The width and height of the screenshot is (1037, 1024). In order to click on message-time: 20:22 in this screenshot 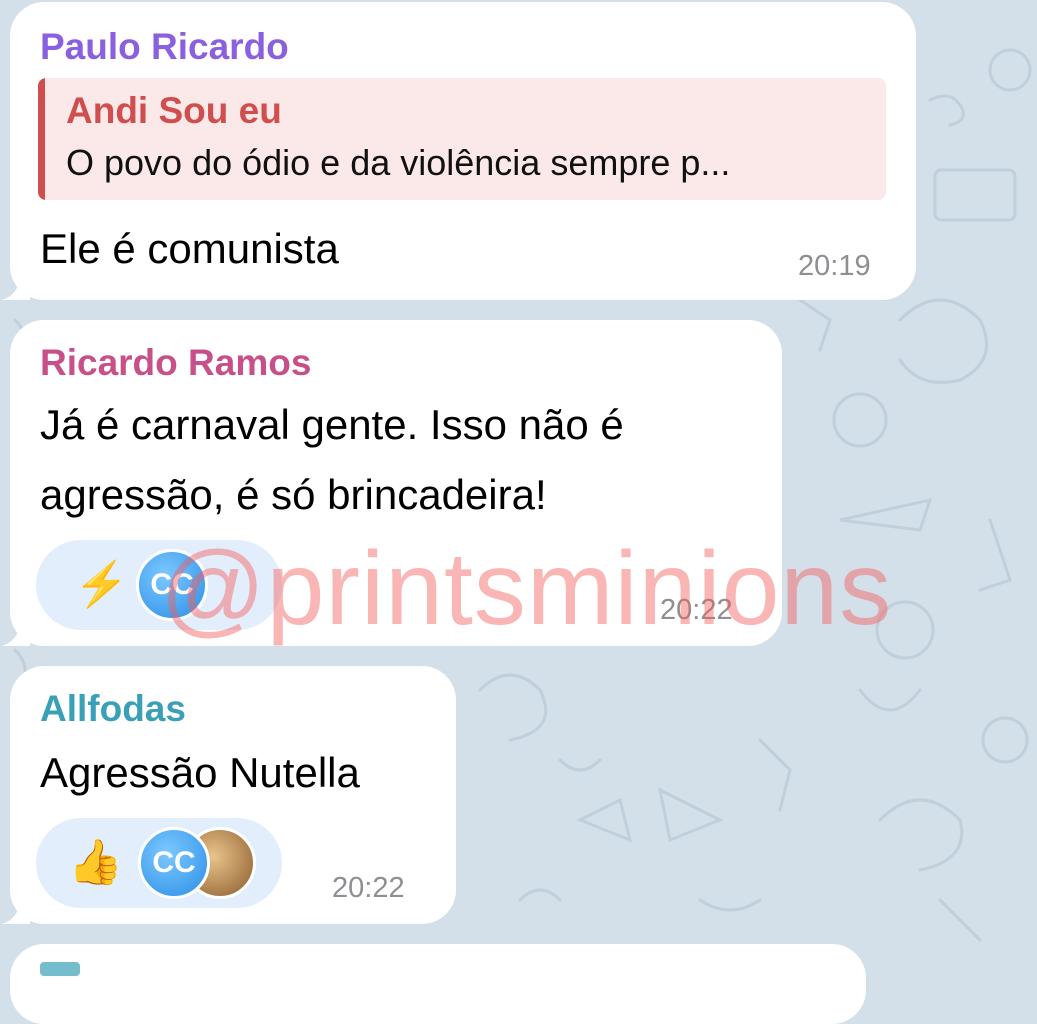, I will do `click(368, 888)`.